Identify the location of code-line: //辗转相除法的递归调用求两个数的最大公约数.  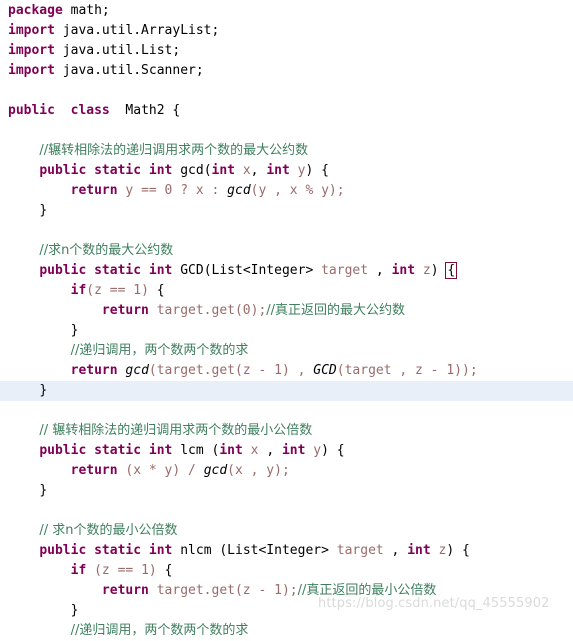
(286, 151).